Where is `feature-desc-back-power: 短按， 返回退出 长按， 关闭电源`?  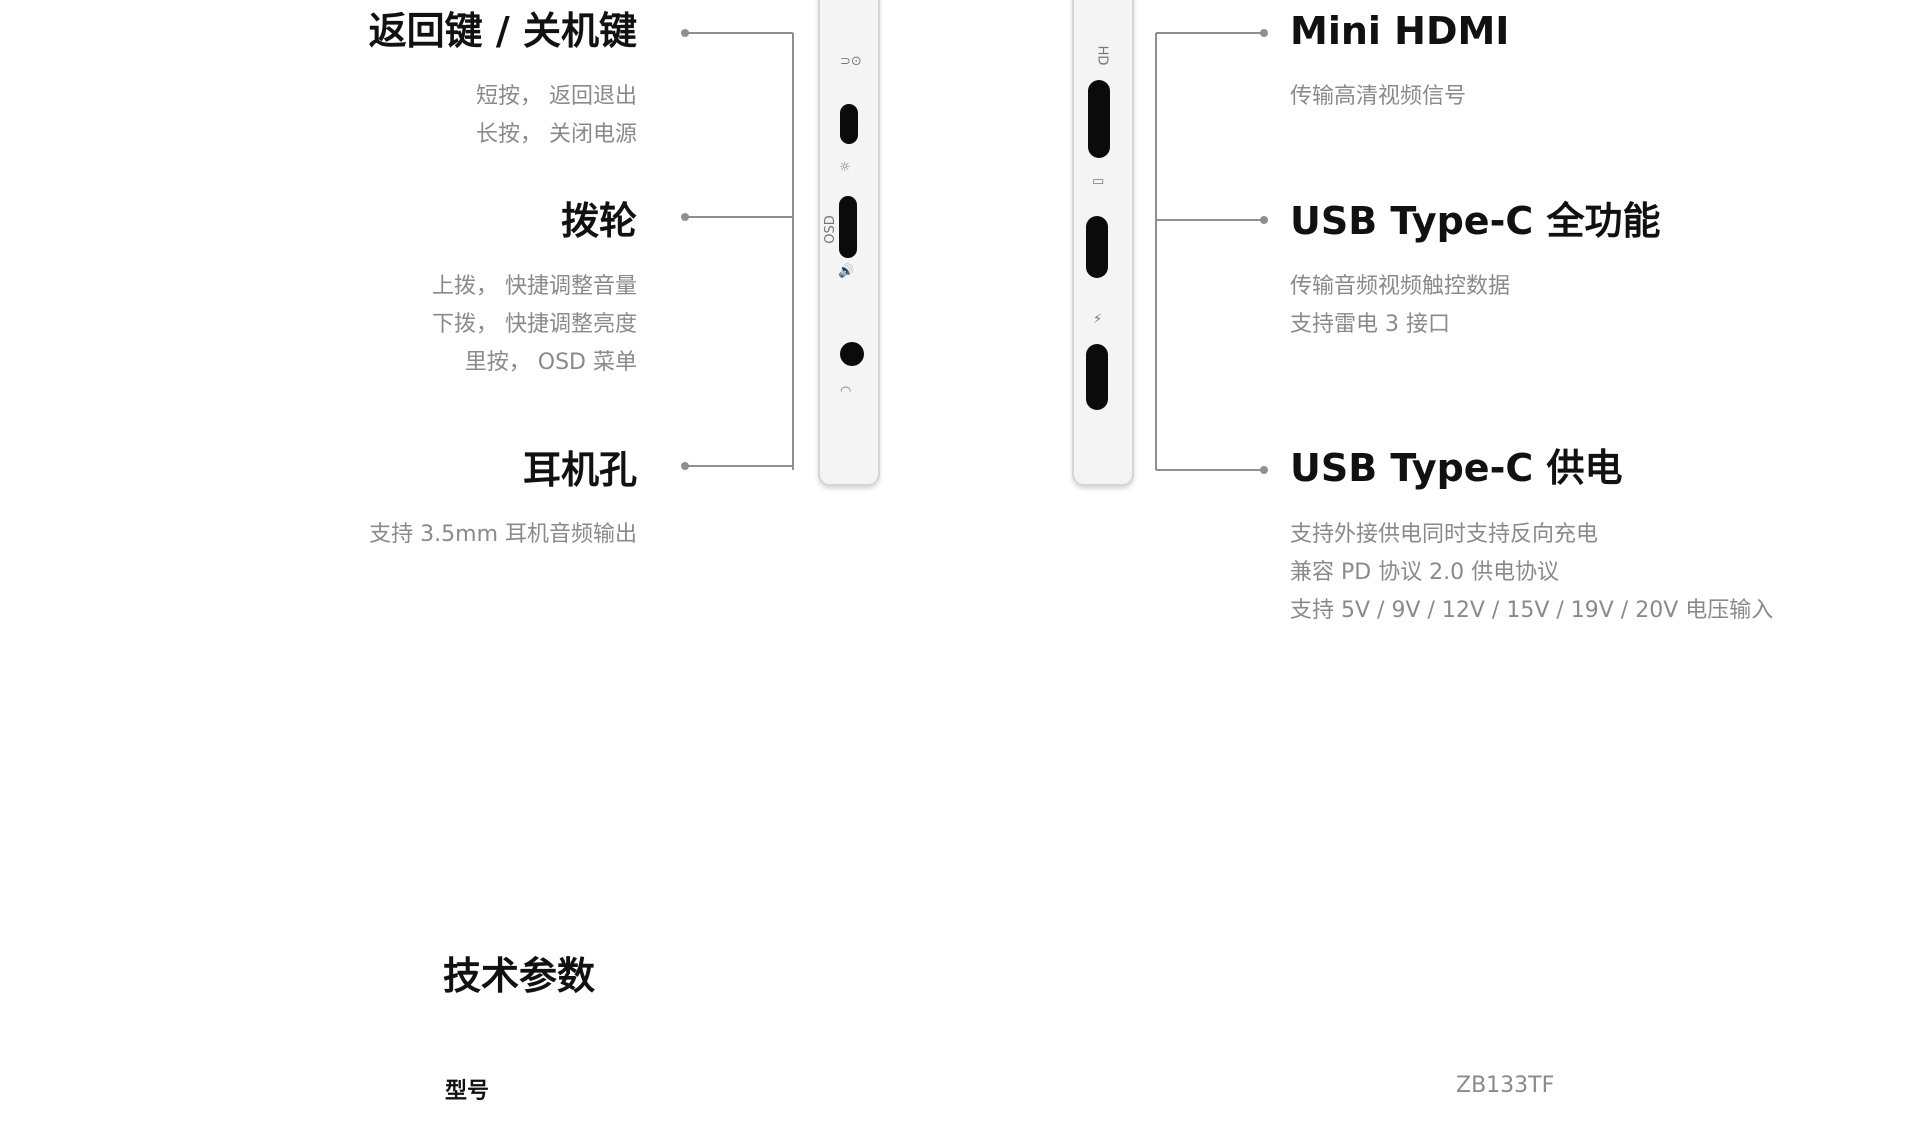
feature-desc-back-power: 短按， 返回退出 长按， 关闭电源 is located at coordinates (556, 116).